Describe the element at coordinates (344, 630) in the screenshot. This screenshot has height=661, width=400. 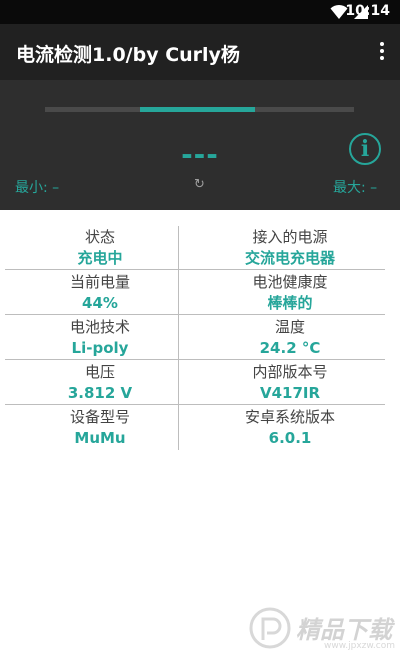
I see `watermark-text: 精品下载` at that location.